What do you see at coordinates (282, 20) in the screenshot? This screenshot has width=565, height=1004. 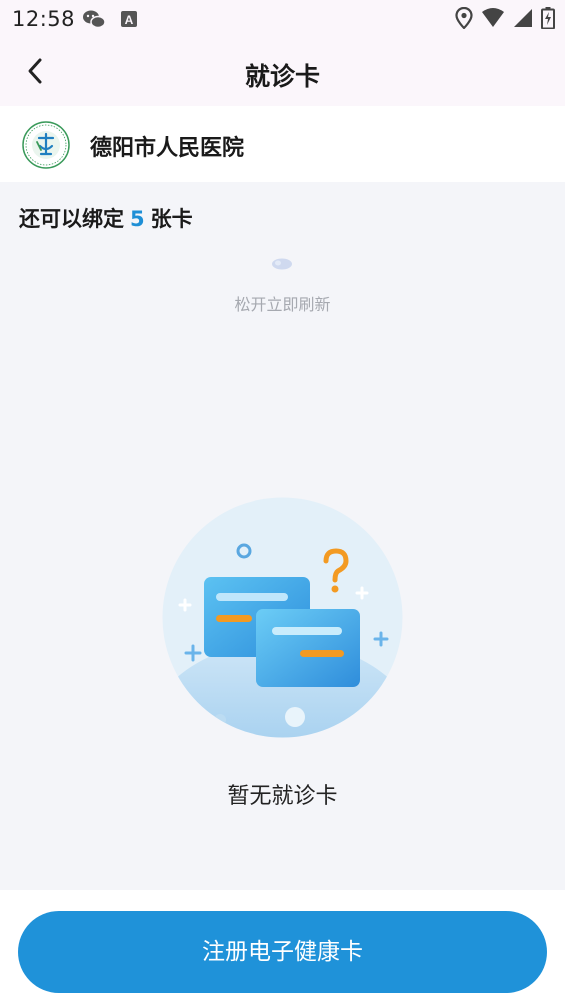 I see `status-bar: 12:58 A` at bounding box center [282, 20].